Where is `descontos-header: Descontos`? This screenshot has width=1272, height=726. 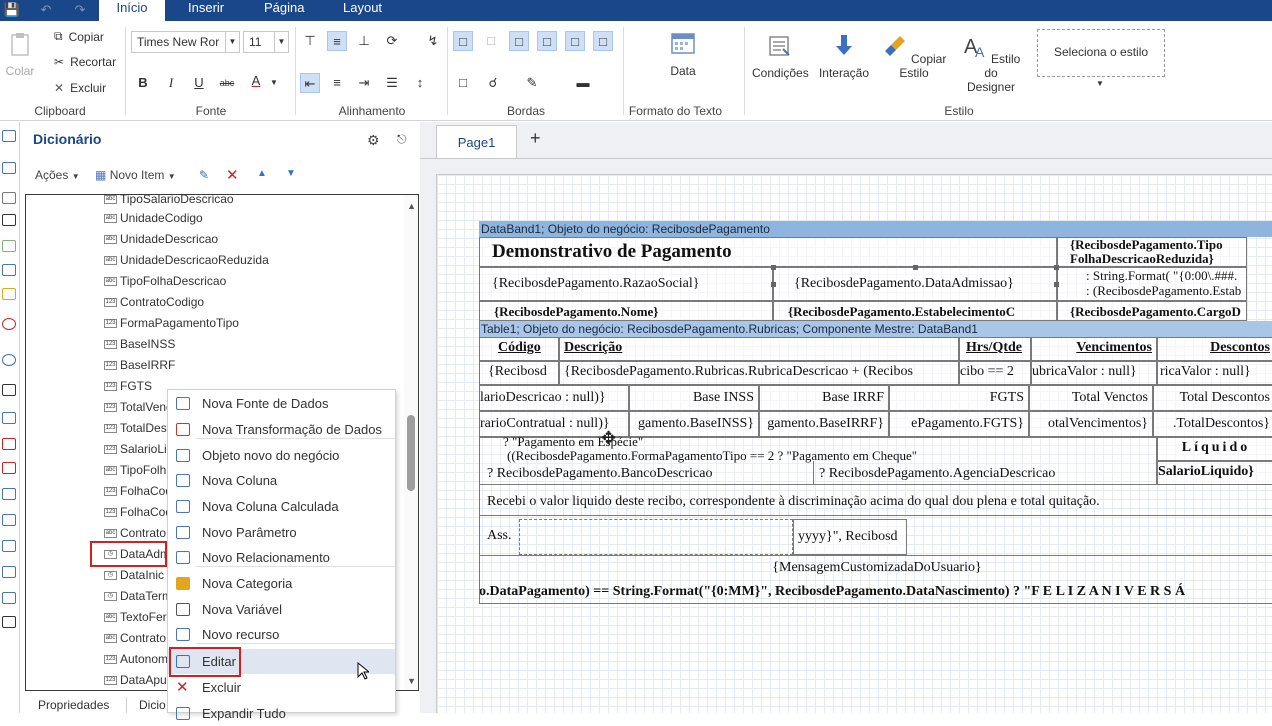
descontos-header: Descontos is located at coordinates (1214, 349).